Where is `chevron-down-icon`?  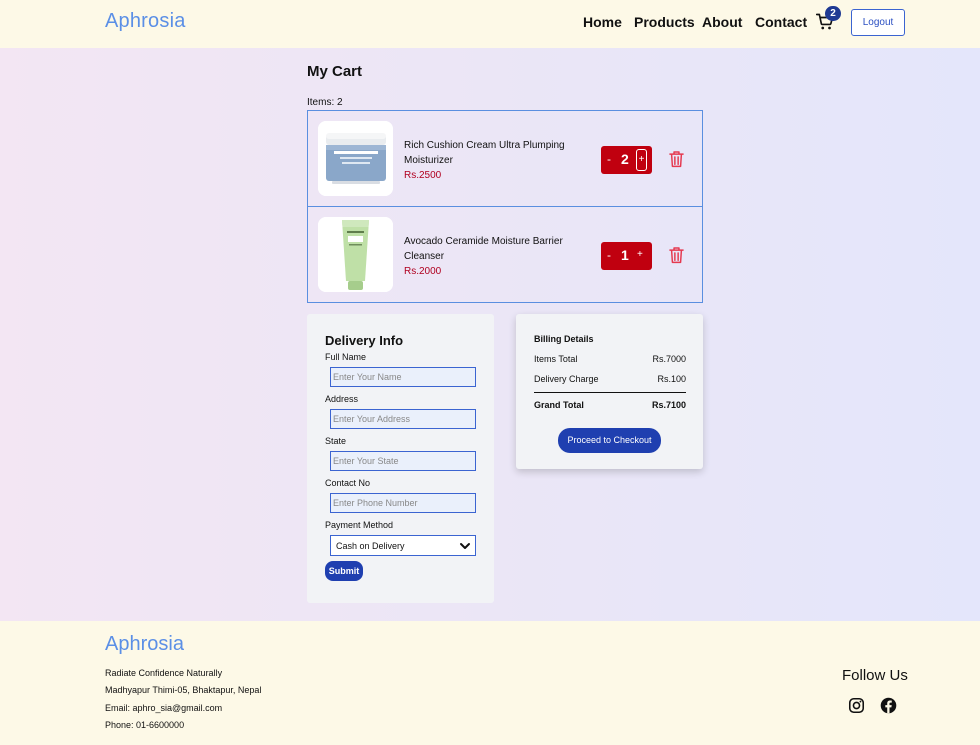
chevron-down-icon is located at coordinates (465, 546).